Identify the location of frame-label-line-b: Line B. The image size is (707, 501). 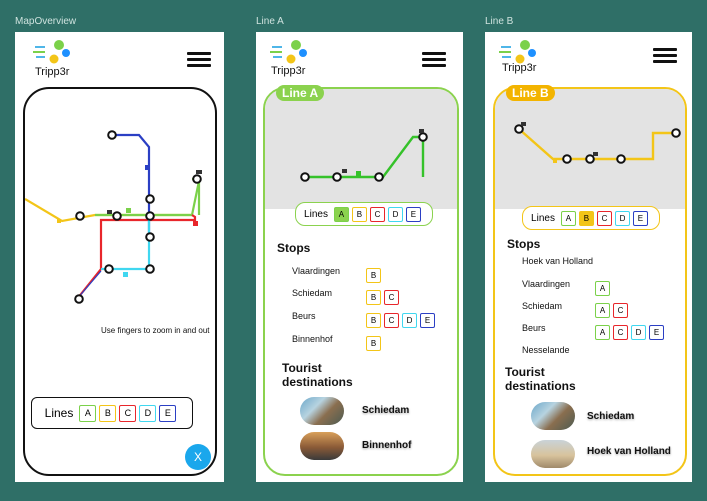
(499, 21).